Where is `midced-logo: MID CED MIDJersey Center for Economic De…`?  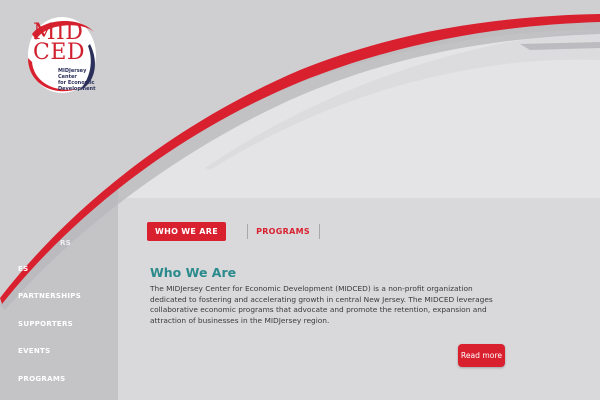
midced-logo: MID CED MIDJersey Center for Economic De… is located at coordinates (62, 55).